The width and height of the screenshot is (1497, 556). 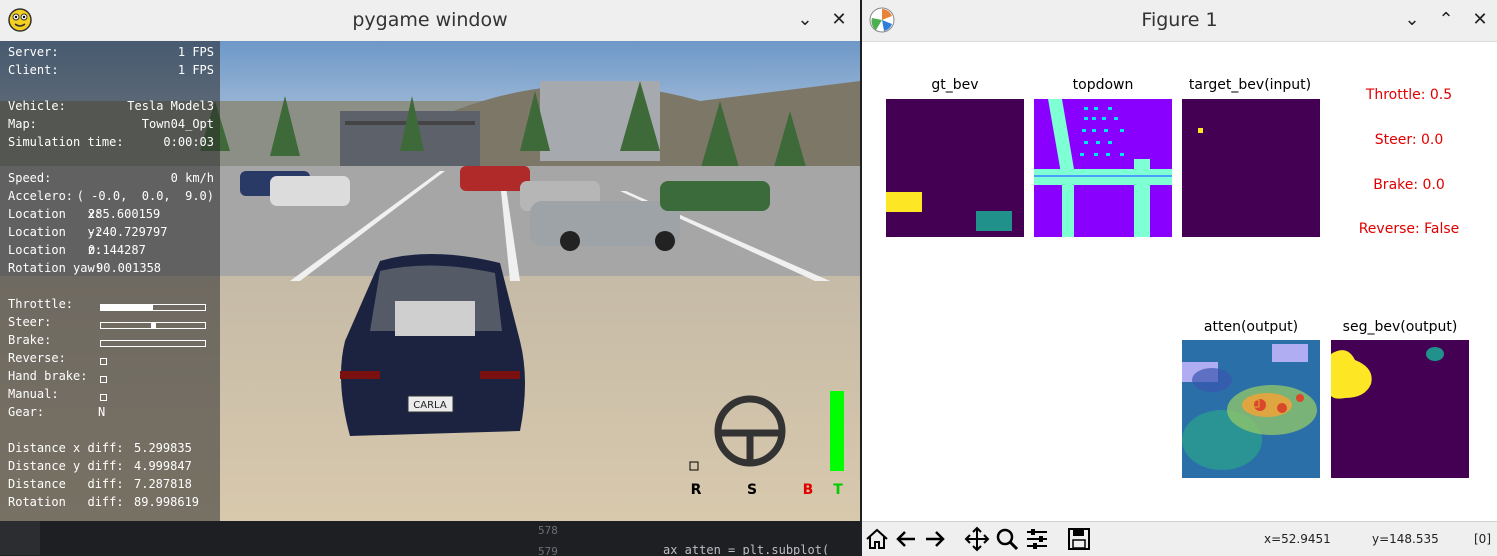 I want to click on hud-map: Map: Town04_Opt, so click(x=111, y=124).